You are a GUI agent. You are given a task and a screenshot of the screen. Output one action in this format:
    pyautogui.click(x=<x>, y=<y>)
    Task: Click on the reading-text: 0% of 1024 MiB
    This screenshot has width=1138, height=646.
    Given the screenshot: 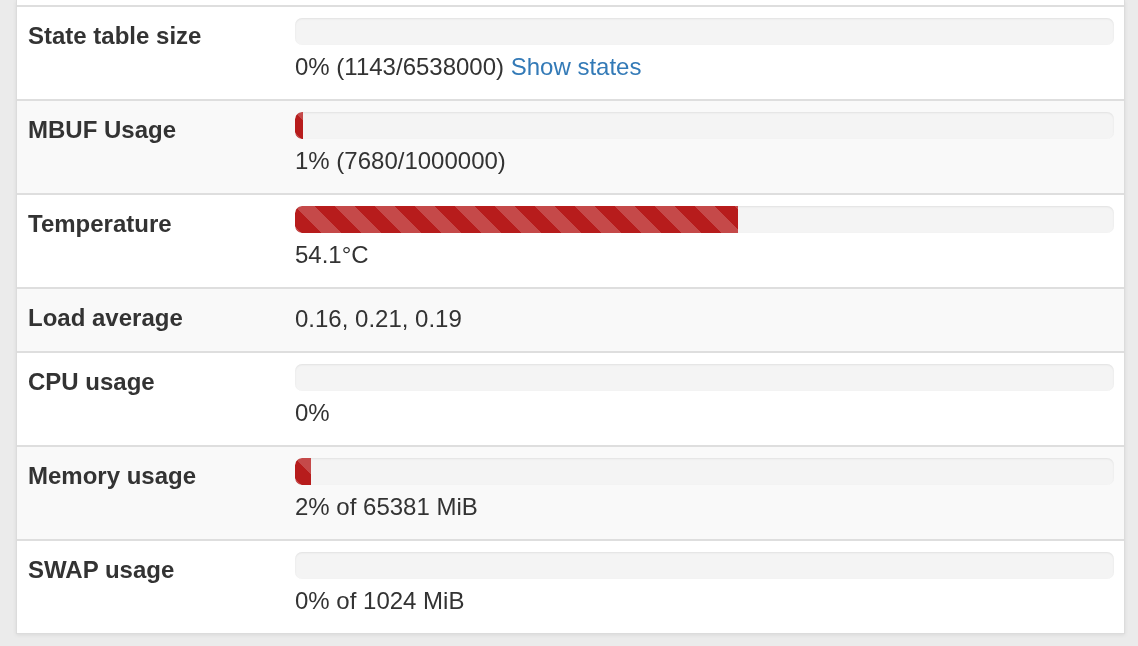 What is the action you would take?
    pyautogui.click(x=380, y=601)
    